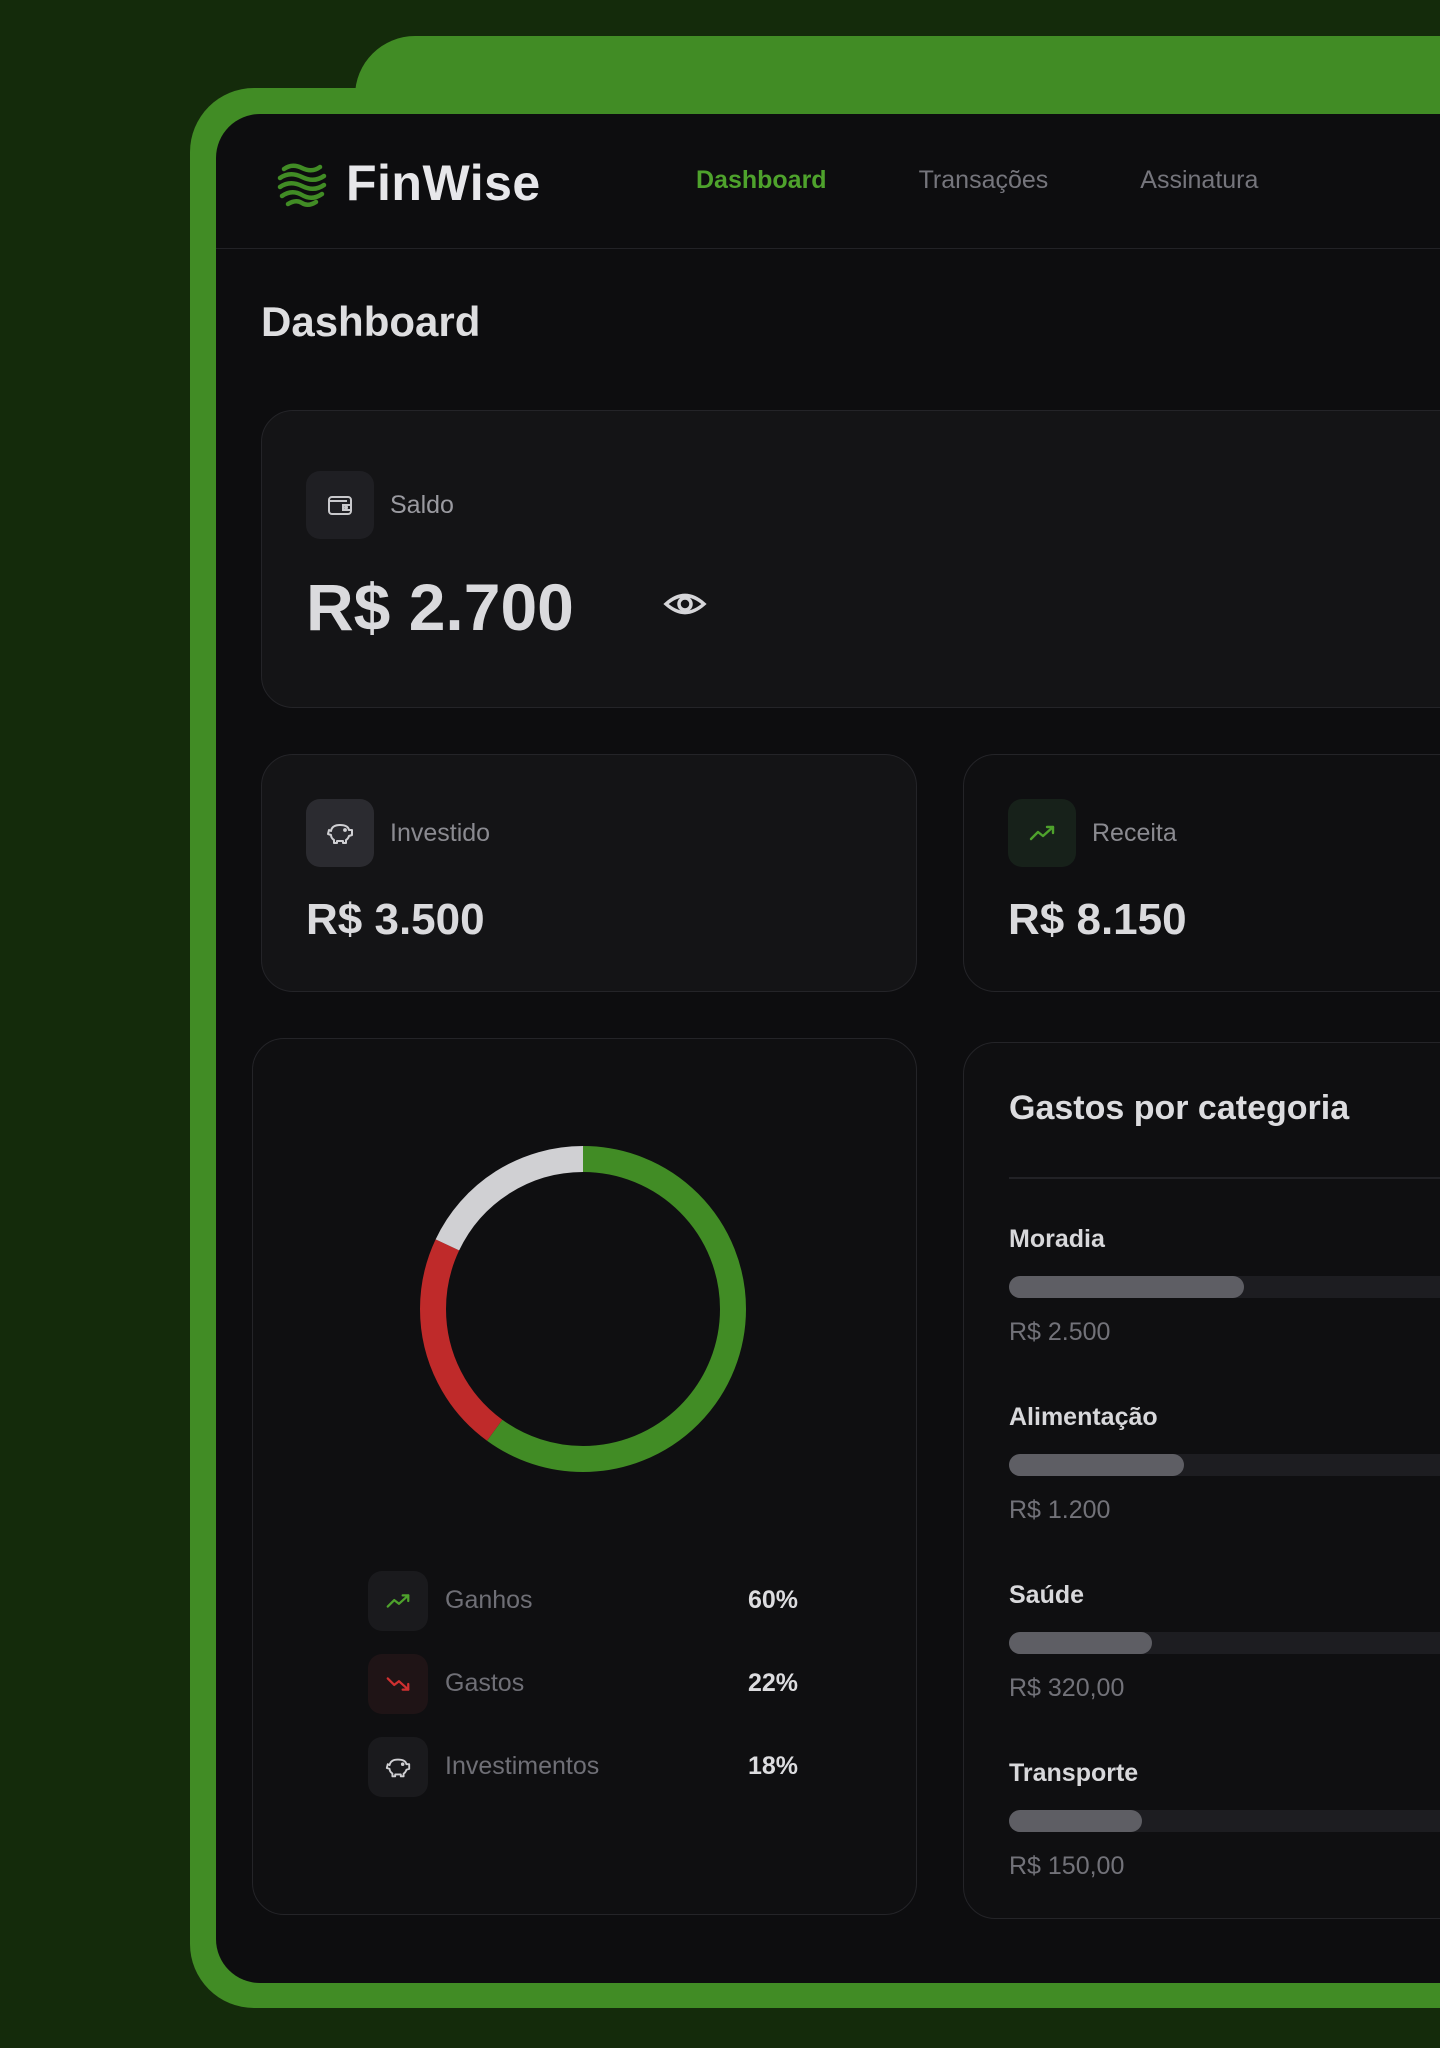 The height and width of the screenshot is (2048, 1440). What do you see at coordinates (1057, 1239) in the screenshot?
I see `category-name: Moradia` at bounding box center [1057, 1239].